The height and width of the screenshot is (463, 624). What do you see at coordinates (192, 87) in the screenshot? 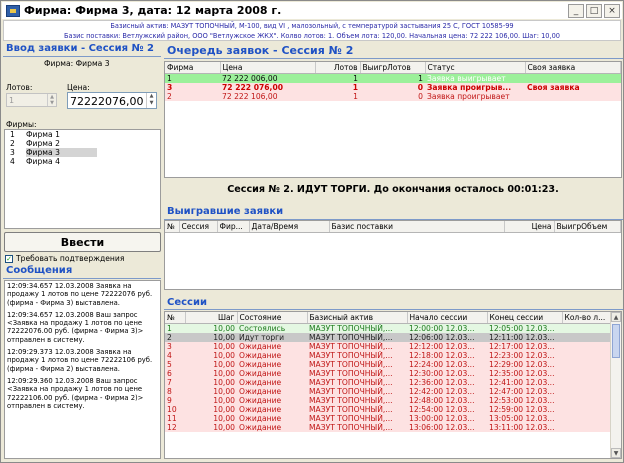
I see `table-cell: 3` at bounding box center [192, 87].